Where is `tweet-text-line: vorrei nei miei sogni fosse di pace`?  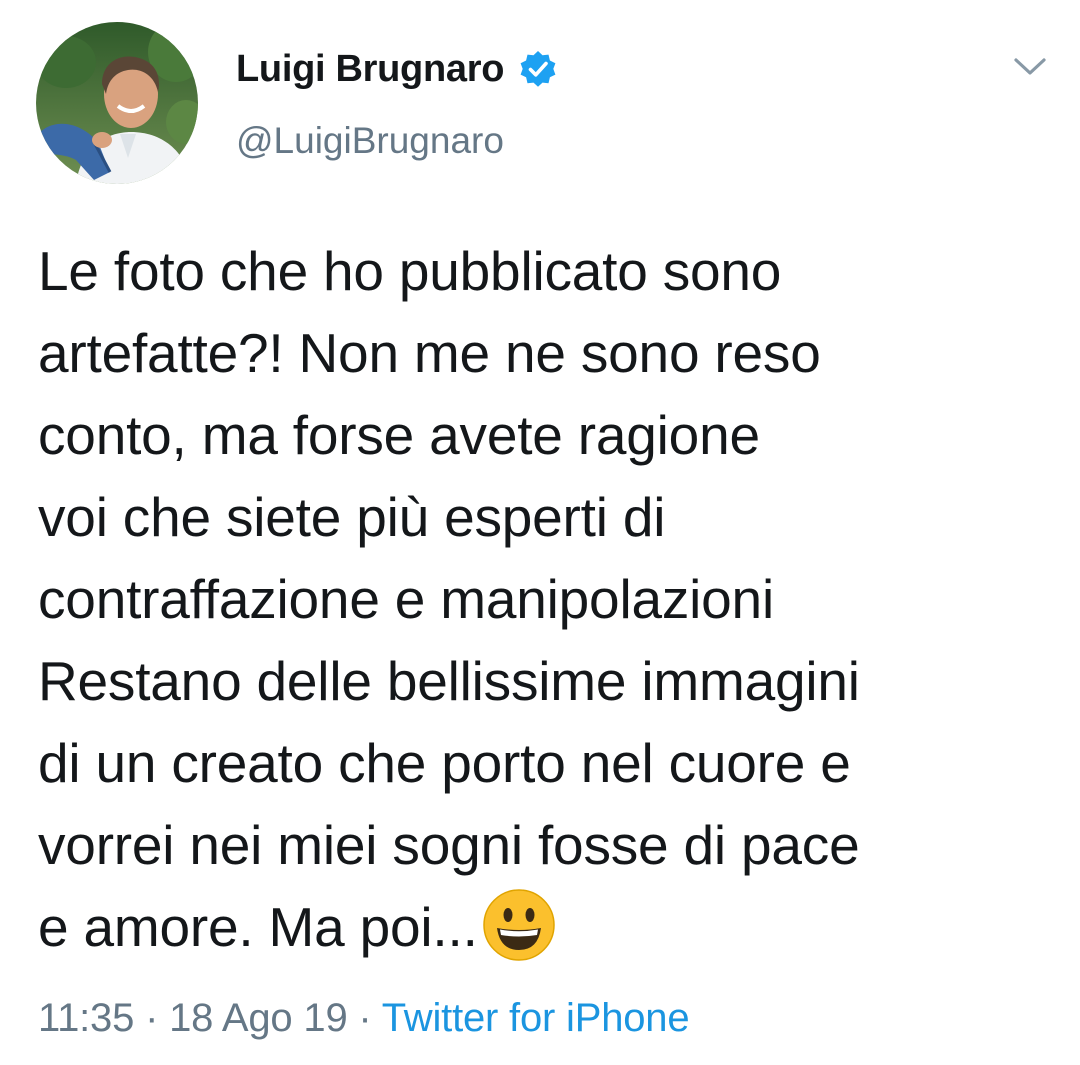 tweet-text-line: vorrei nei miei sogni fosse di pace is located at coordinates (449, 845).